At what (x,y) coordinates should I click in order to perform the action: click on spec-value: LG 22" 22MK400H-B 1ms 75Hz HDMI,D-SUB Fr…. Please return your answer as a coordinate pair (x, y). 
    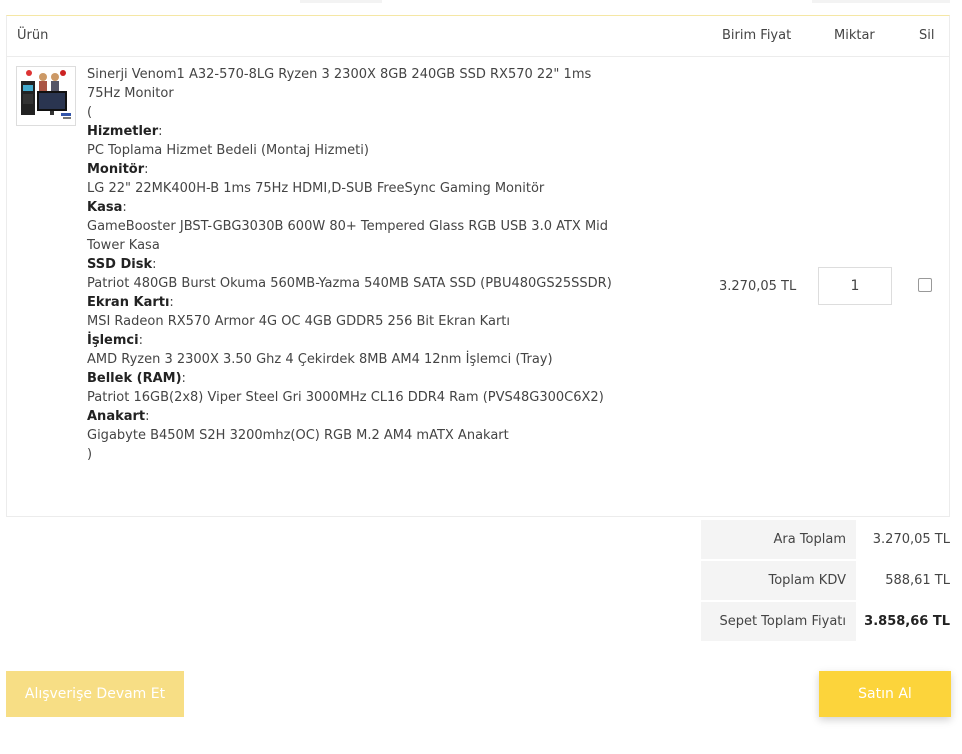
    Looking at the image, I should click on (316, 188).